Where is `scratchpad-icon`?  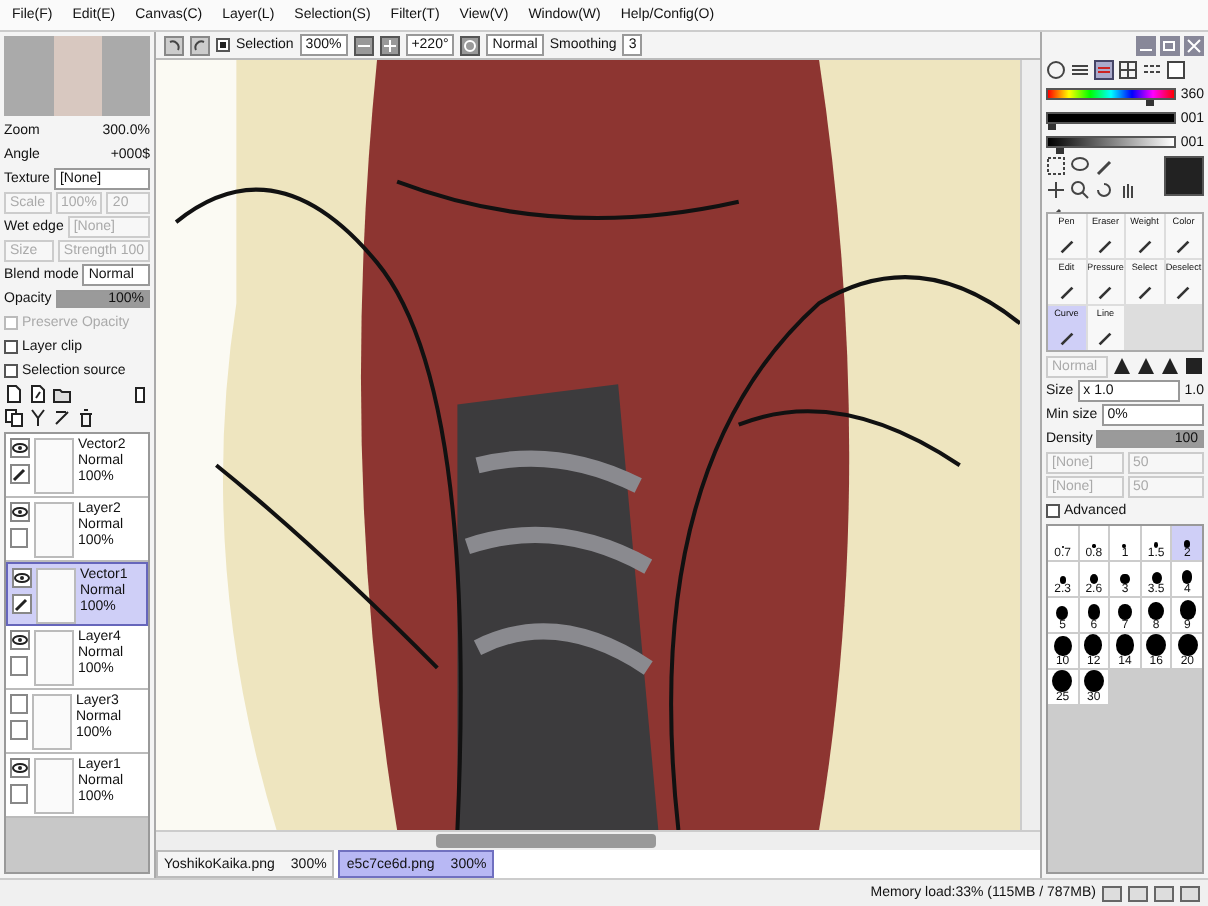 scratchpad-icon is located at coordinates (1176, 70).